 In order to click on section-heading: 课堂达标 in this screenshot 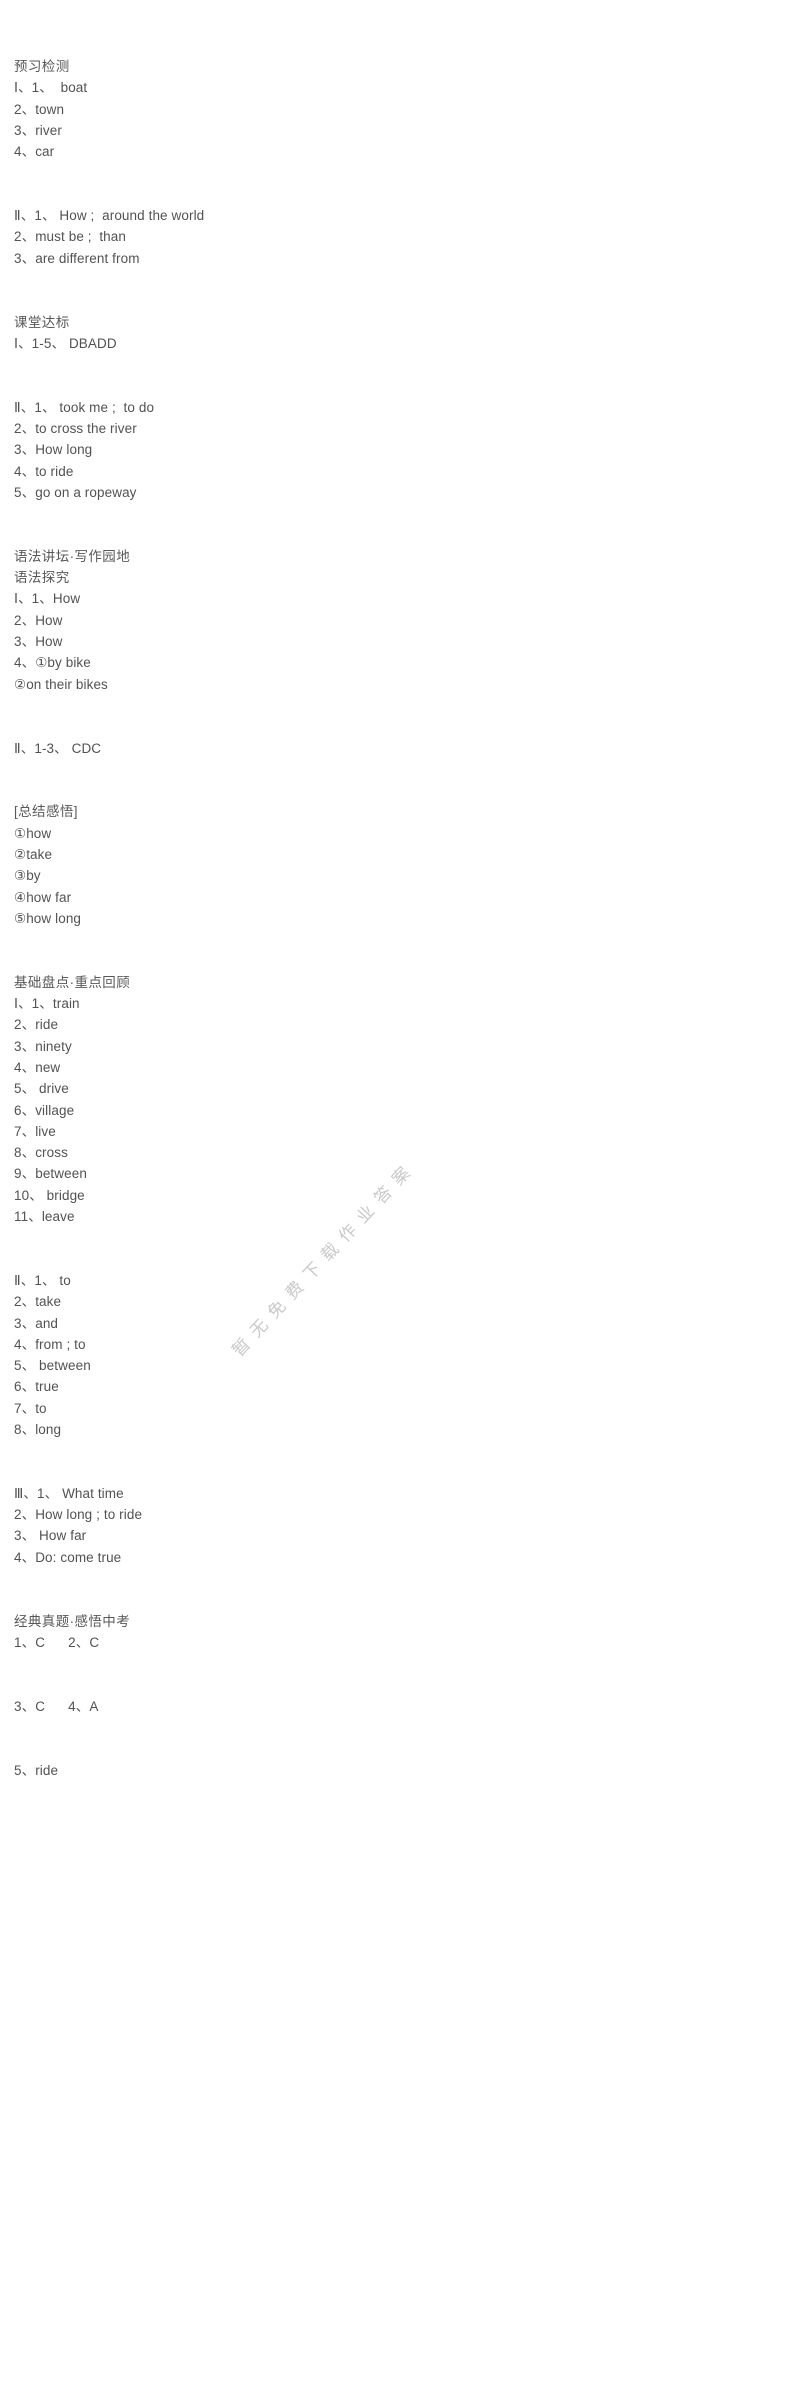, I will do `click(42, 322)`.